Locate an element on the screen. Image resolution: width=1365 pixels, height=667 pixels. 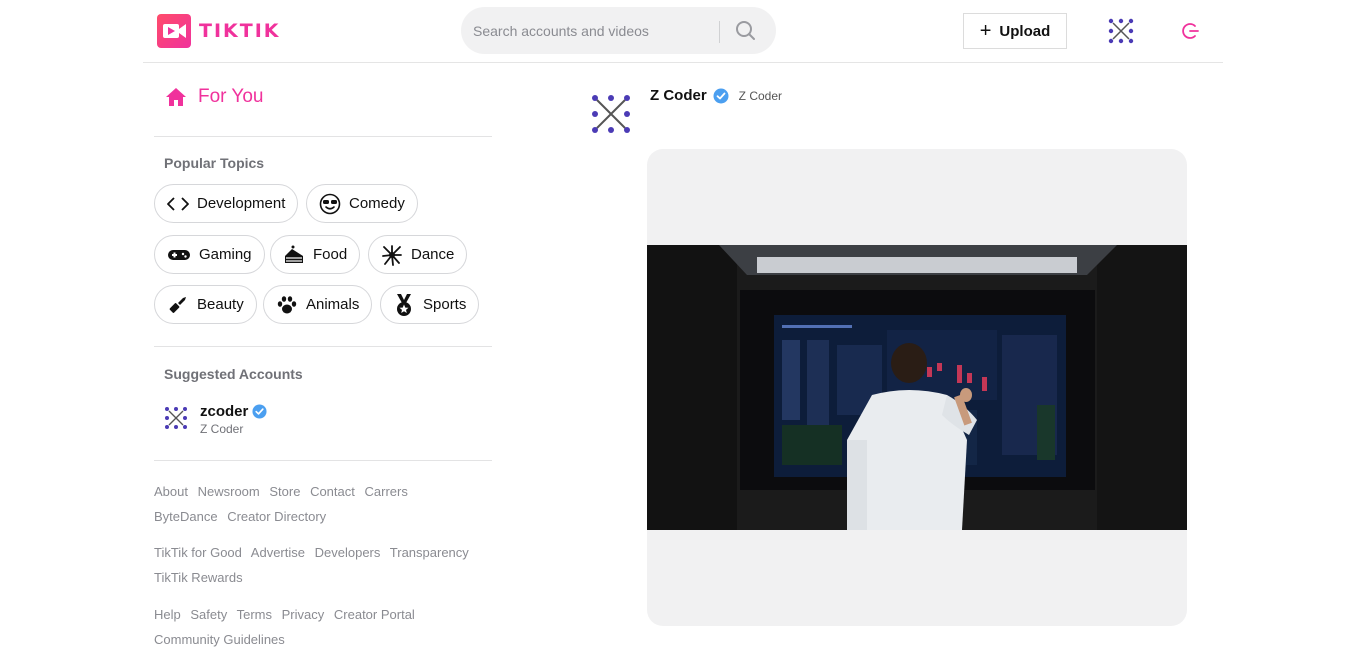
video-camera-logo-icon is located at coordinates (174, 31).